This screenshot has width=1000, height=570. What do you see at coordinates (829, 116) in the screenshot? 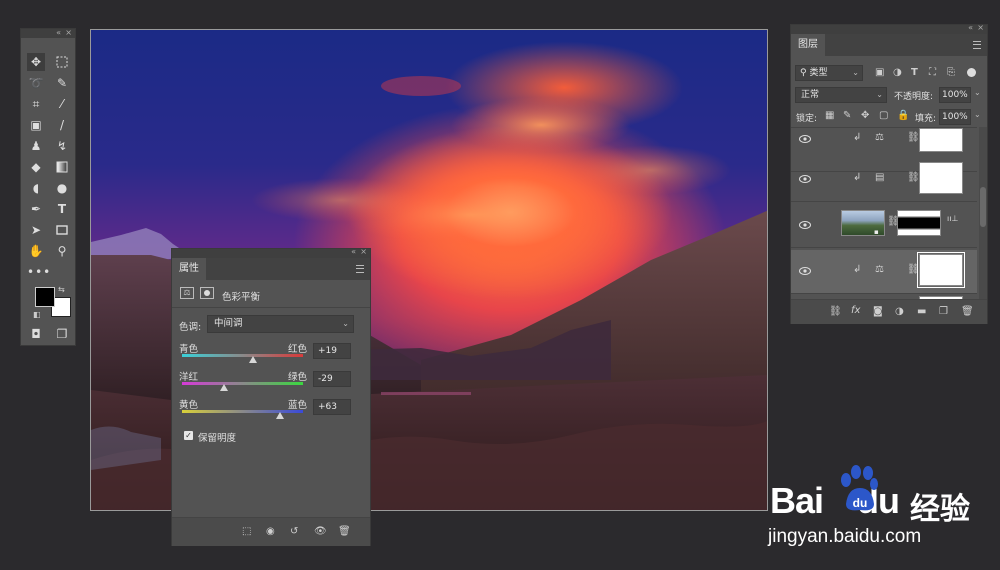
I see `lock-transparent-icon: ▦` at bounding box center [829, 116].